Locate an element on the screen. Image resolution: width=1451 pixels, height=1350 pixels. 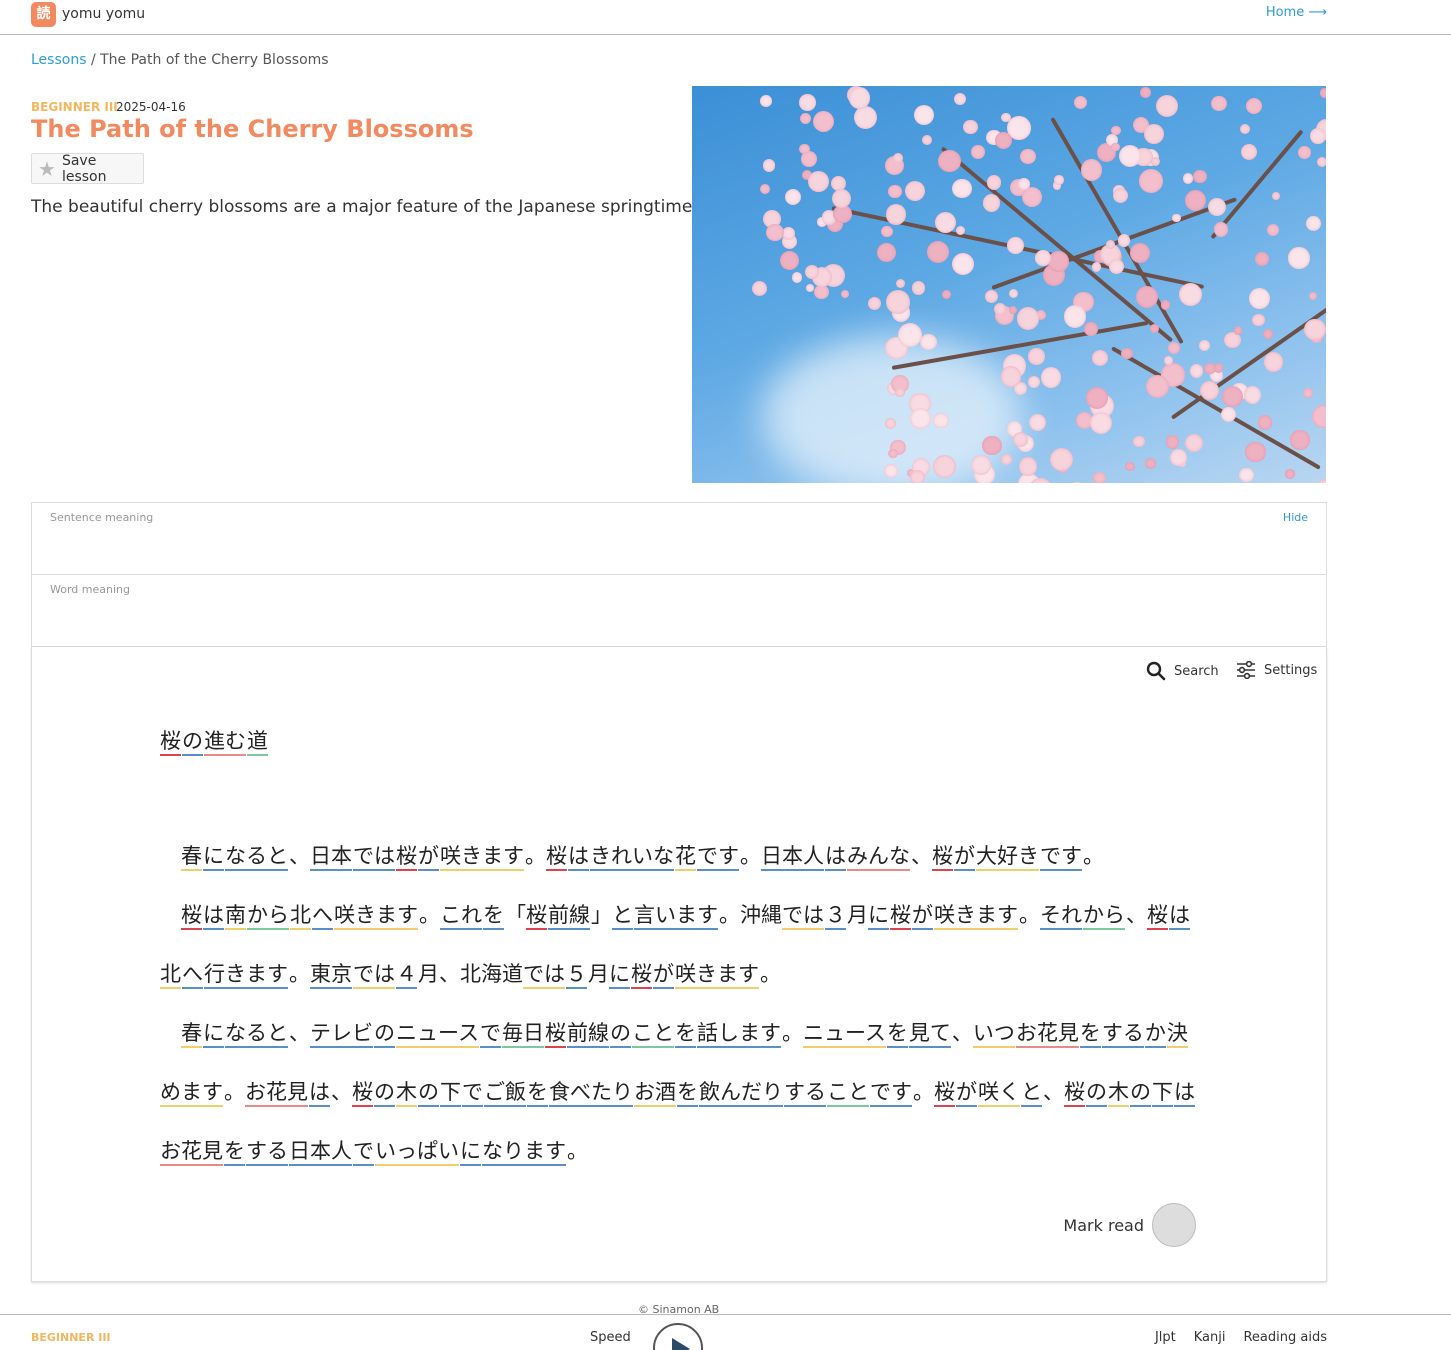
word-token: 花 is located at coordinates (685, 857).